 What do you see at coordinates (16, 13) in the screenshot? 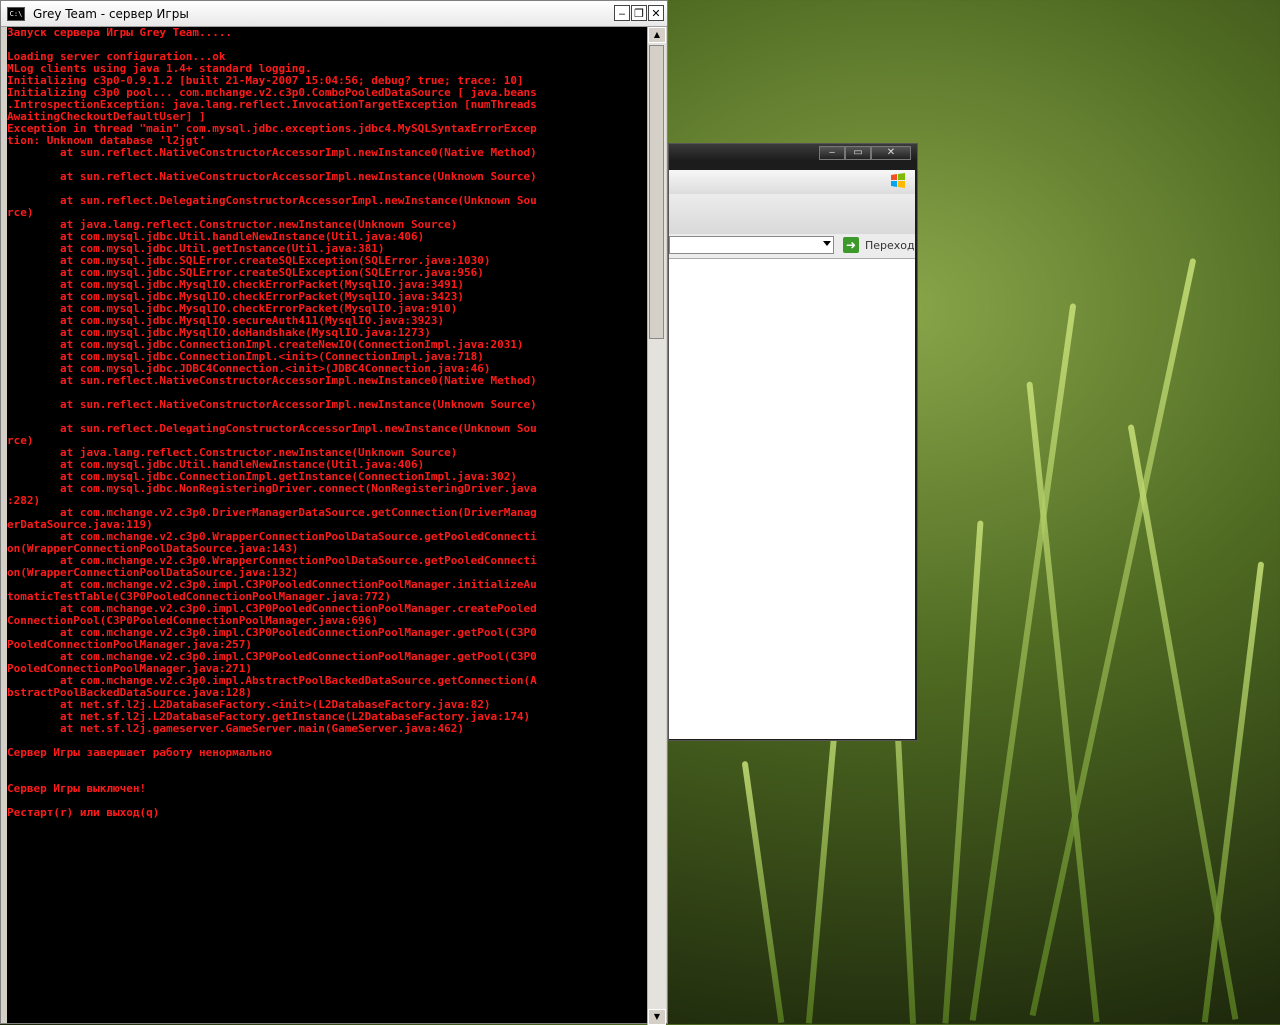
I see `console-app-icon: C:\` at bounding box center [16, 13].